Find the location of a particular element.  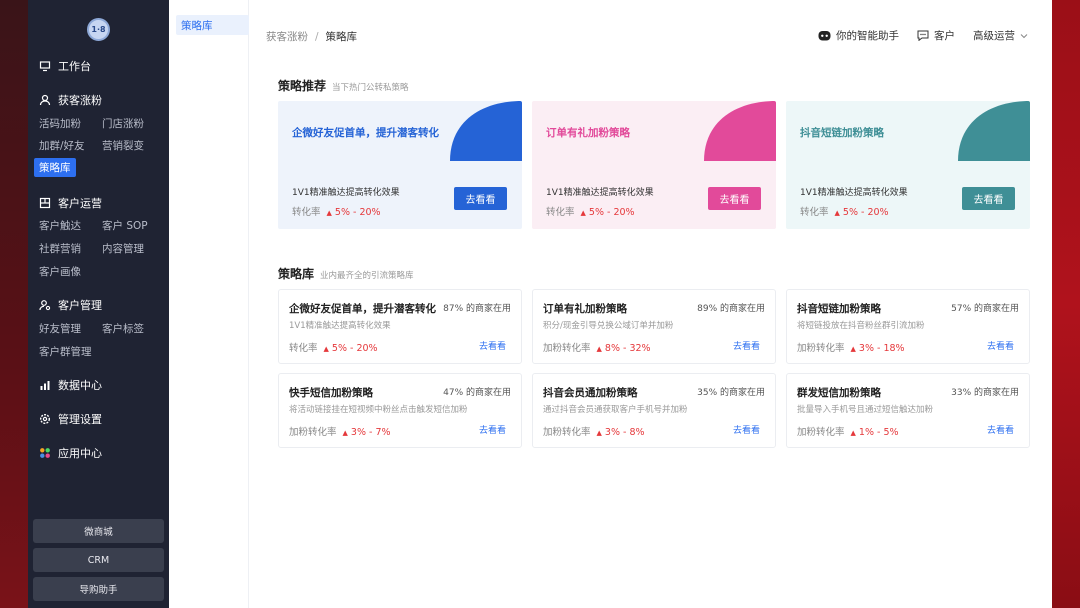

nav-data-center: 数据中心 is located at coordinates (70, 385).